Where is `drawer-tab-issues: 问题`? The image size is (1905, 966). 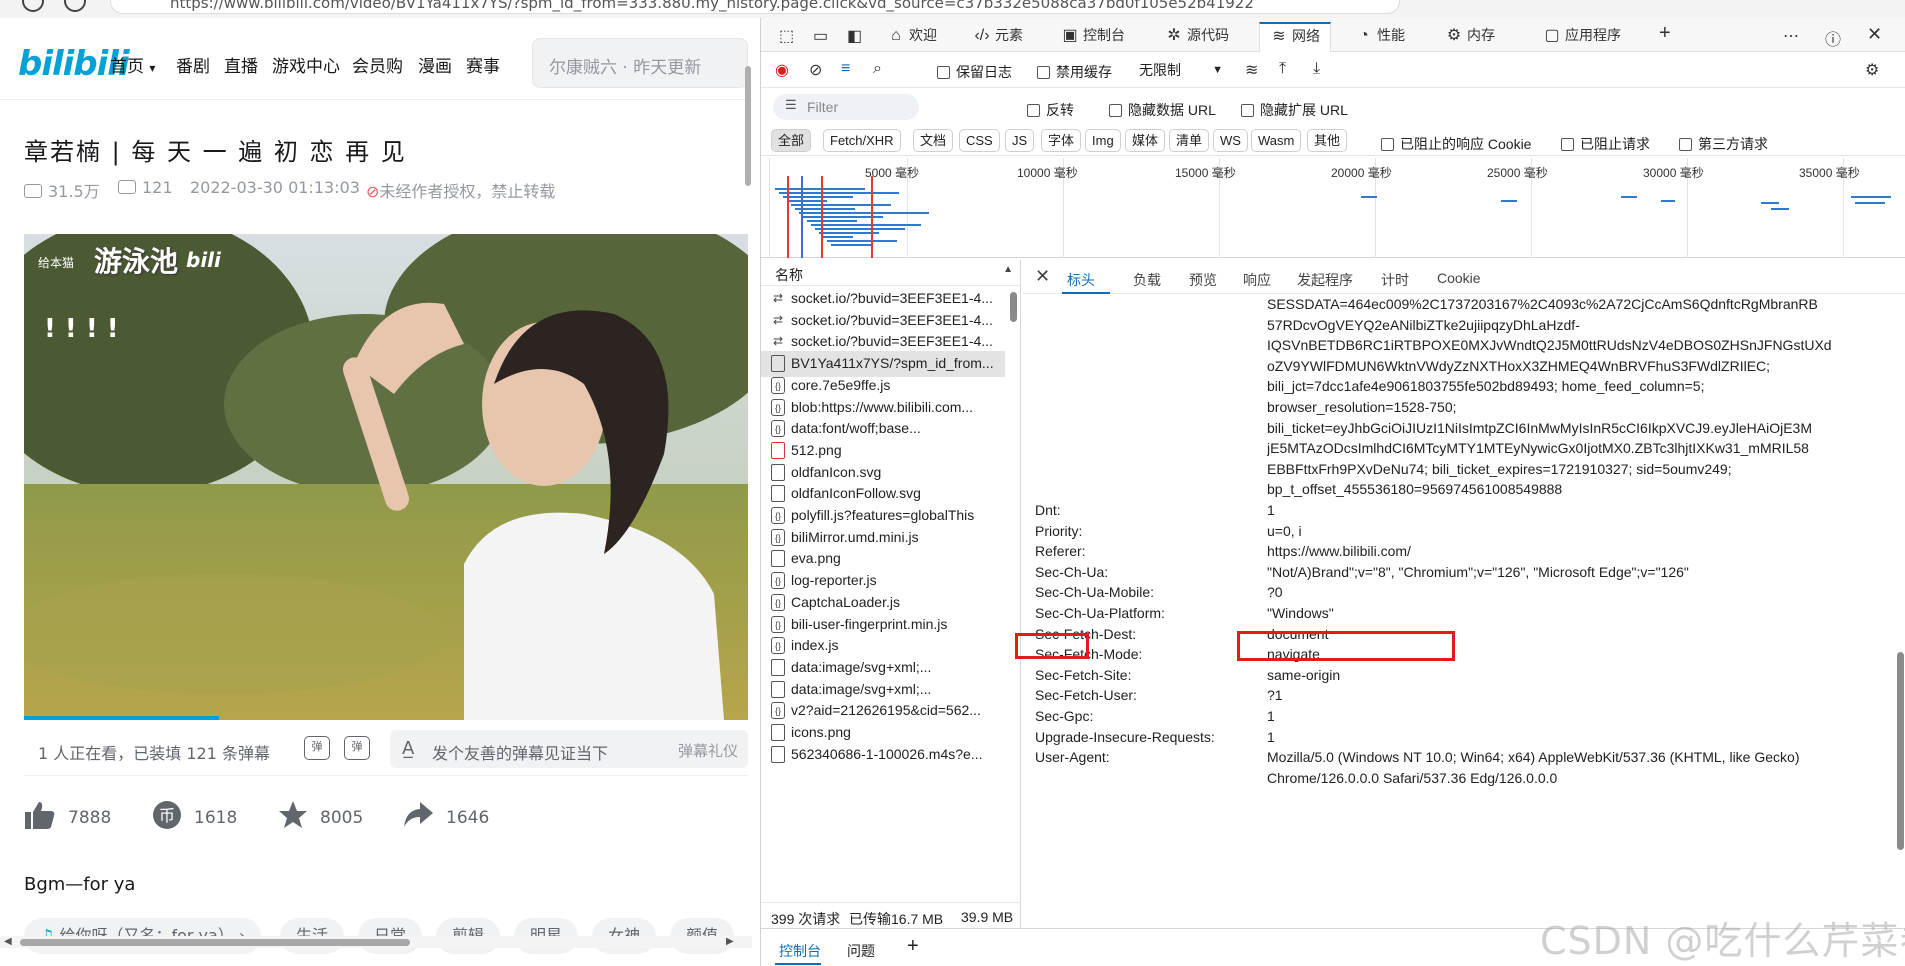
drawer-tab-issues: 问题 is located at coordinates (861, 951).